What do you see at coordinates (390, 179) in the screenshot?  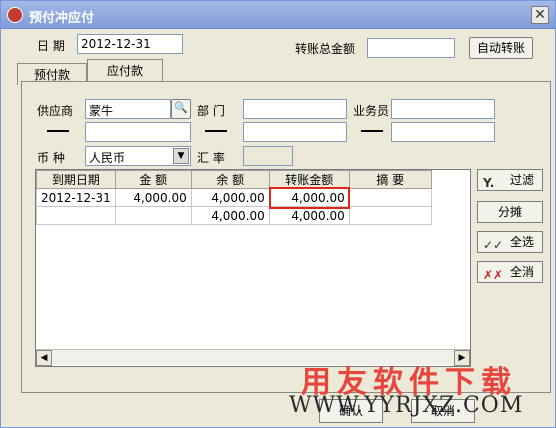 I see `col-memo: 摘 要` at bounding box center [390, 179].